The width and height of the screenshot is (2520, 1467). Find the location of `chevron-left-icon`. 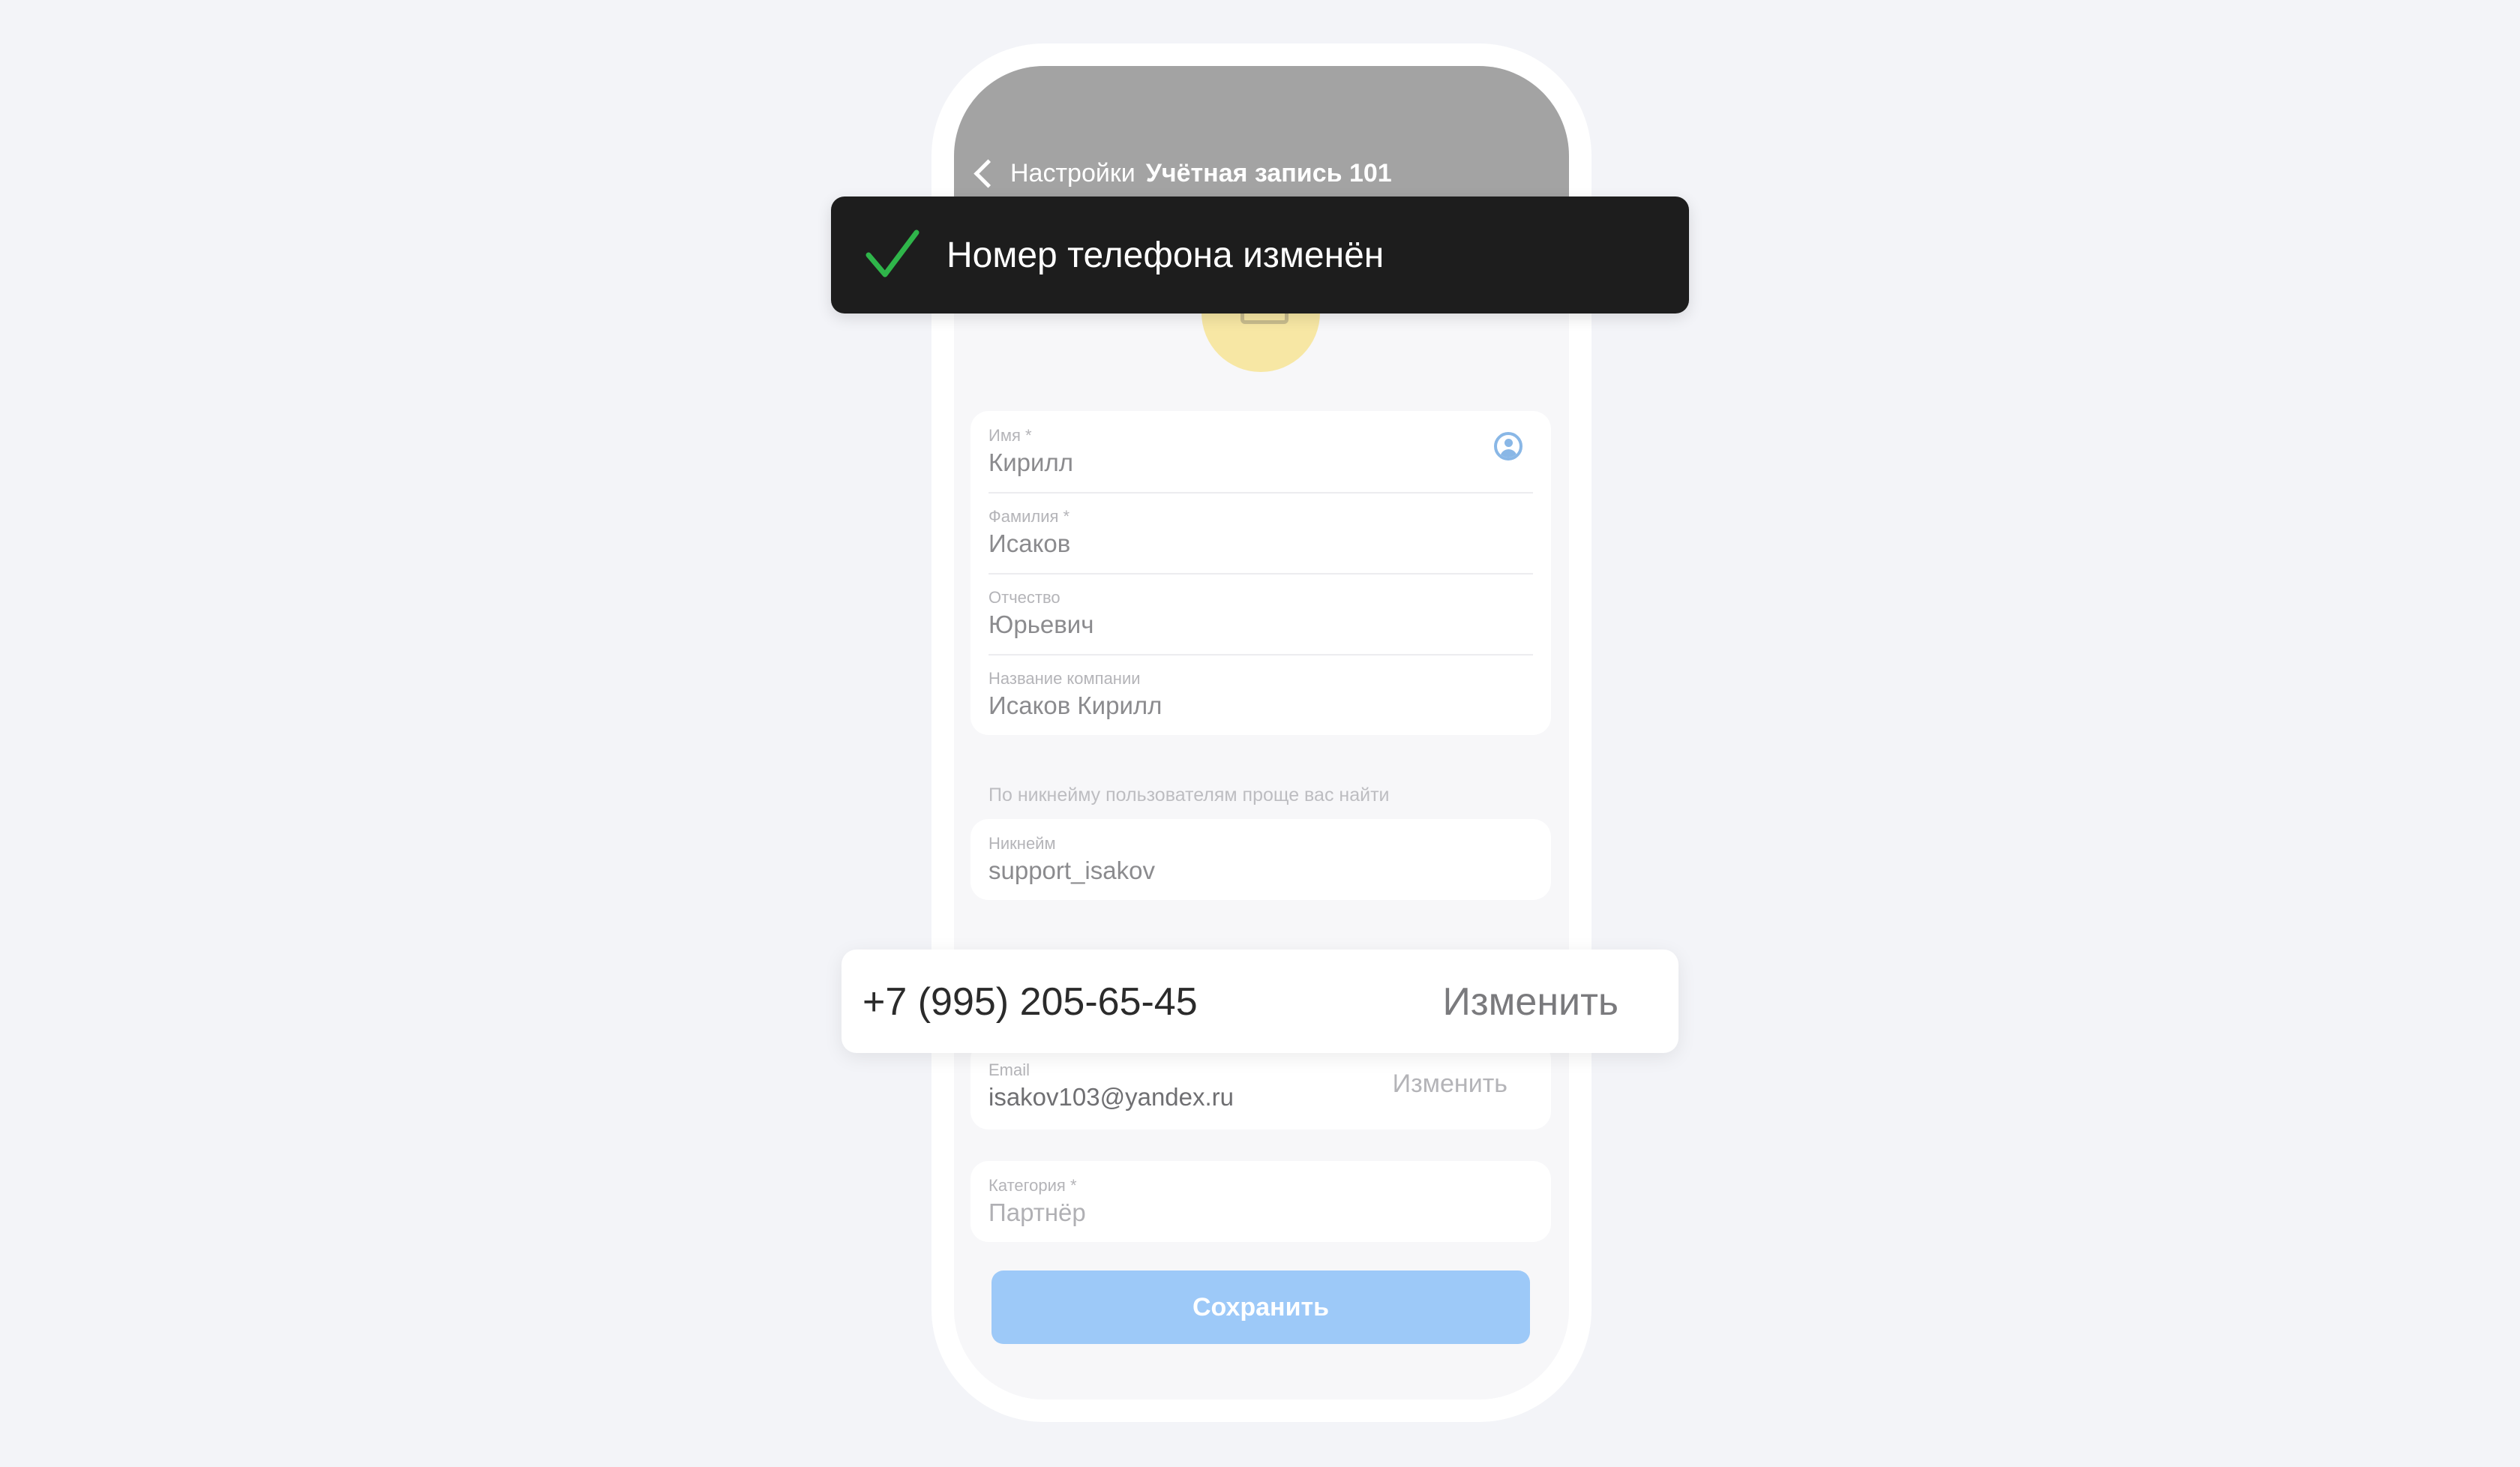

chevron-left-icon is located at coordinates (988, 173).